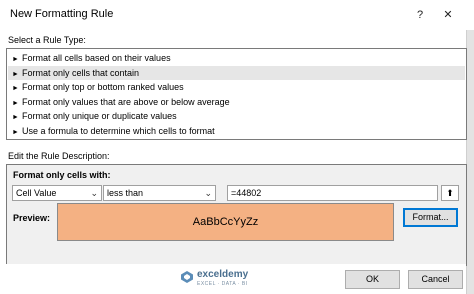 The height and width of the screenshot is (294, 474). What do you see at coordinates (332, 193) in the screenshot?
I see `value-input: =44802` at bounding box center [332, 193].